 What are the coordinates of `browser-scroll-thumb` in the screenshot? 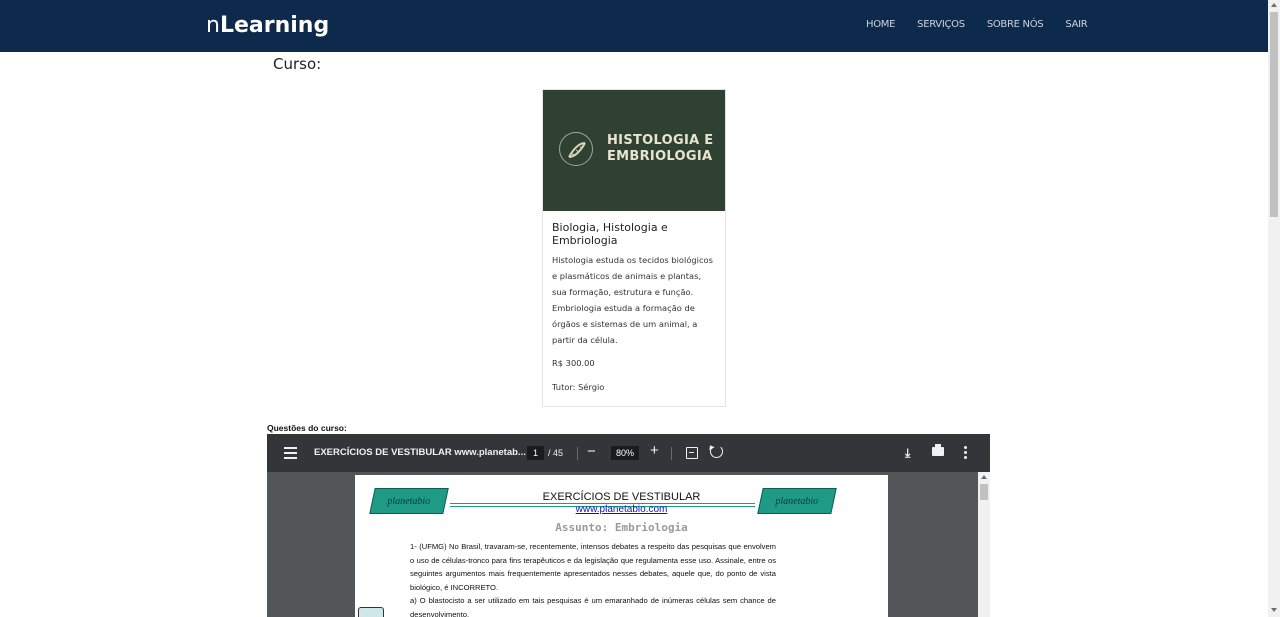 It's located at (1274, 114).